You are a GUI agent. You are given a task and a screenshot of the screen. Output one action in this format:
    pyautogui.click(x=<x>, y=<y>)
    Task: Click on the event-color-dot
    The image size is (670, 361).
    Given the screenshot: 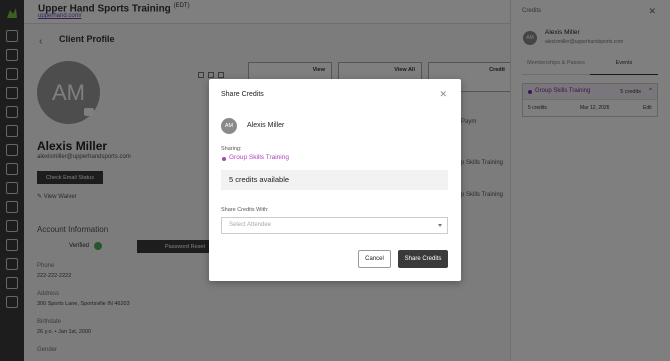 What is the action you would take?
    pyautogui.click(x=224, y=159)
    